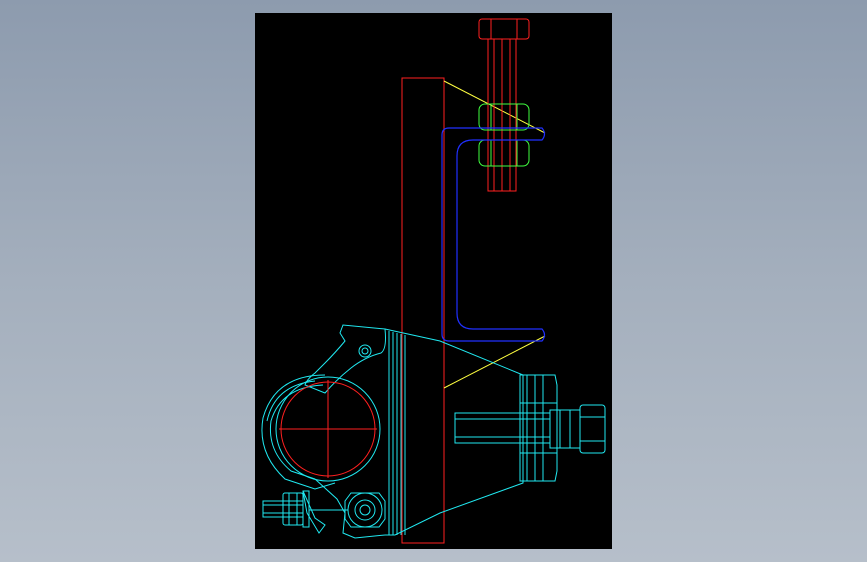  What do you see at coordinates (494, 362) in the screenshot?
I see `guide-line-bottom` at bounding box center [494, 362].